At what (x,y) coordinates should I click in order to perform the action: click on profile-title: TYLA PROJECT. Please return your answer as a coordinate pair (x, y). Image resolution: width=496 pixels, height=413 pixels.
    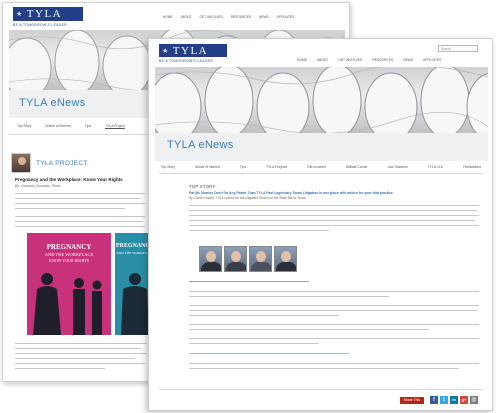
    Looking at the image, I should click on (62, 163).